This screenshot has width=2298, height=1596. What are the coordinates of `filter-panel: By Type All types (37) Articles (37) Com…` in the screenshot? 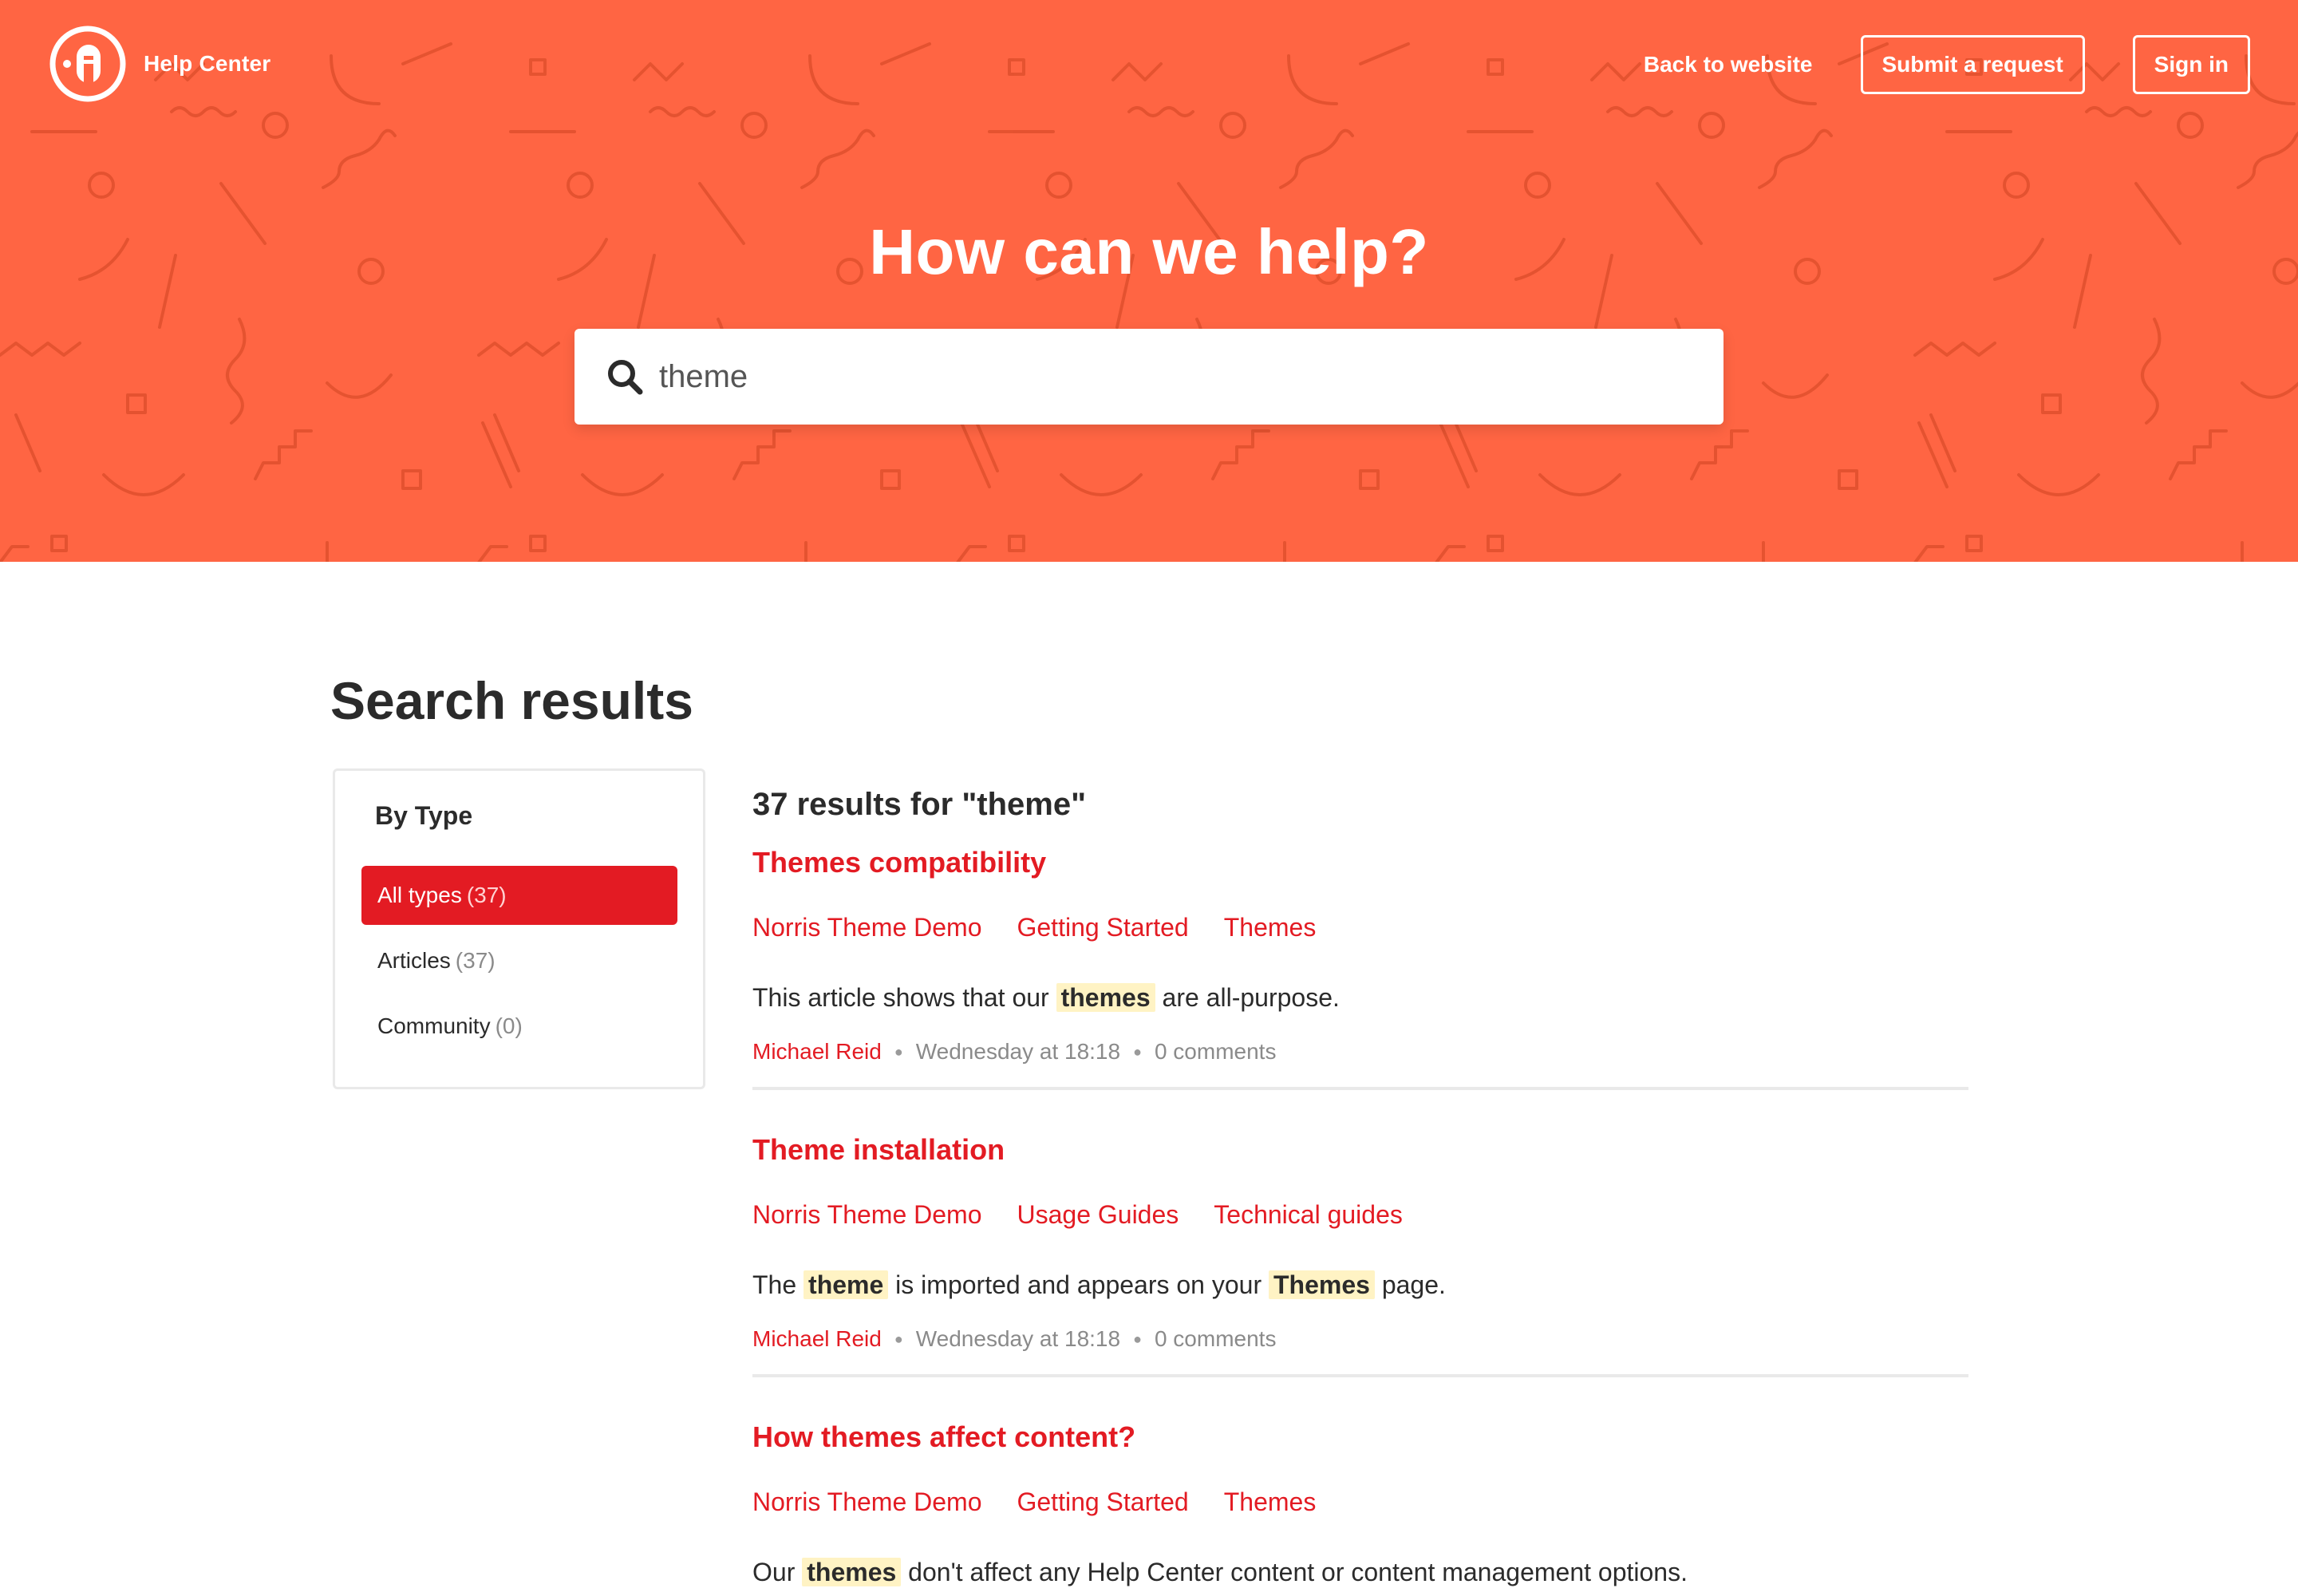 It's located at (519, 928).